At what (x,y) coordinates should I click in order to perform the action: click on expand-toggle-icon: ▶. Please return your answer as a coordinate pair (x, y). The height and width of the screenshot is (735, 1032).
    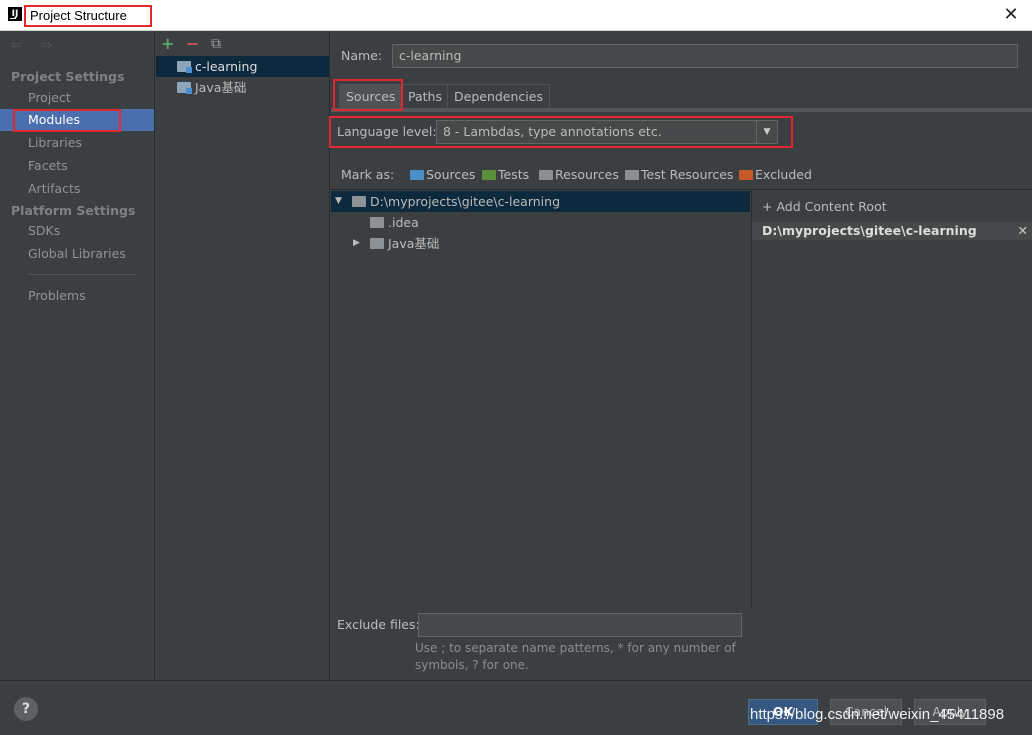
    Looking at the image, I should click on (356, 243).